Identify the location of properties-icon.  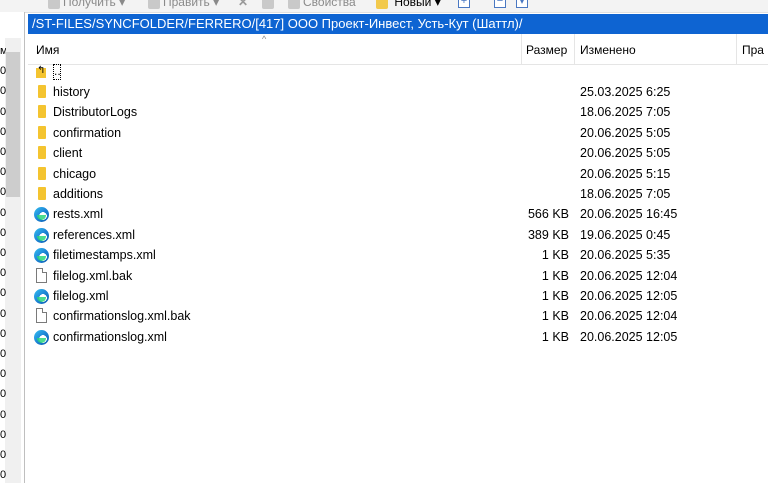
(294, 4).